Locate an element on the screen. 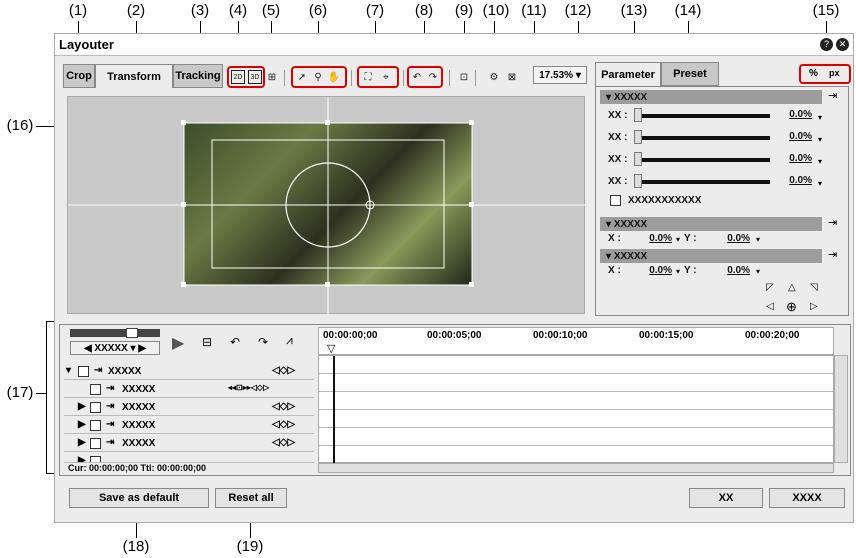 This screenshot has height=558, width=856. zoom-dropdown: 17.53% ▾ is located at coordinates (560, 75).